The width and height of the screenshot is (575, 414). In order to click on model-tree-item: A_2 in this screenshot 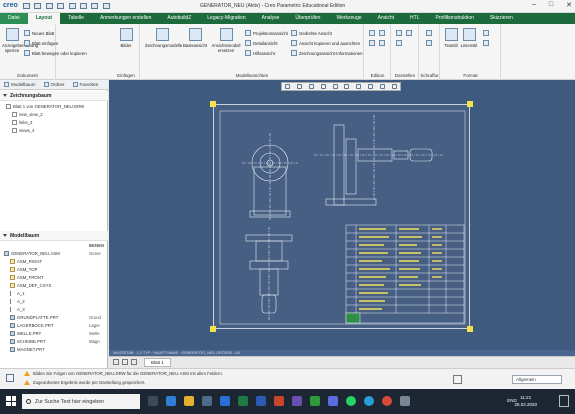, I will do `click(17, 301)`.